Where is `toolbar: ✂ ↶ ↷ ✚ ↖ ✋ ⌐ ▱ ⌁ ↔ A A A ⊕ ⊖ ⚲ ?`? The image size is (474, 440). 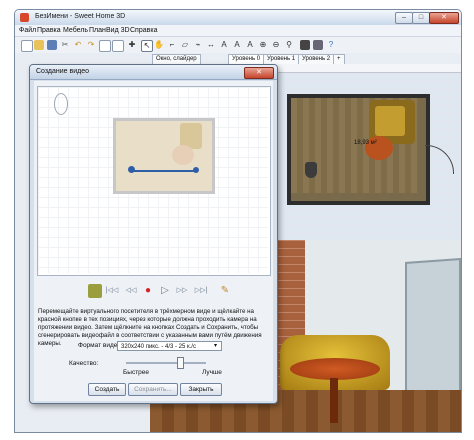
toolbar: ✂ ↶ ↷ ✚ ↖ ✋ ⌐ ▱ ⌁ ↔ A A A ⊕ ⊖ ⚲ ? is located at coordinates (238, 45).